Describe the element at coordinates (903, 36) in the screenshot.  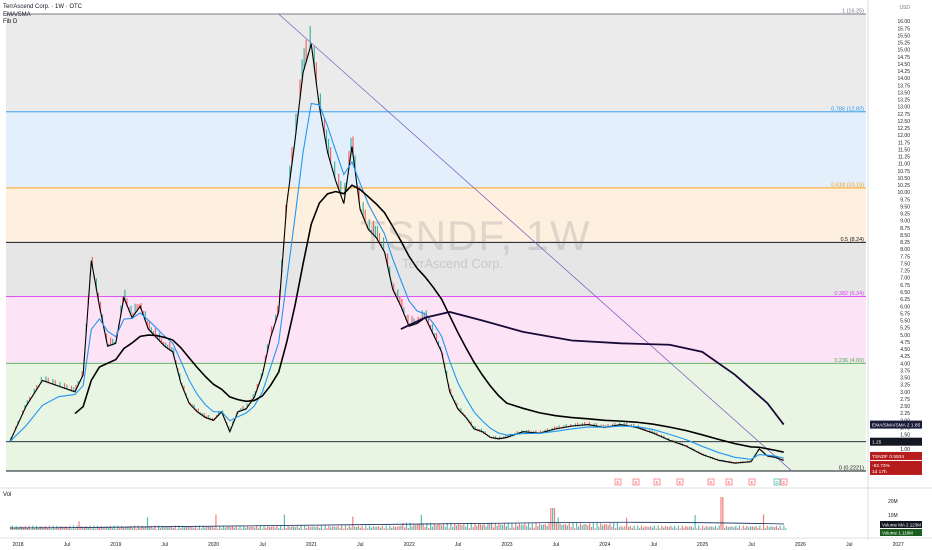
I see `y-tick-15.50: 15.50` at that location.